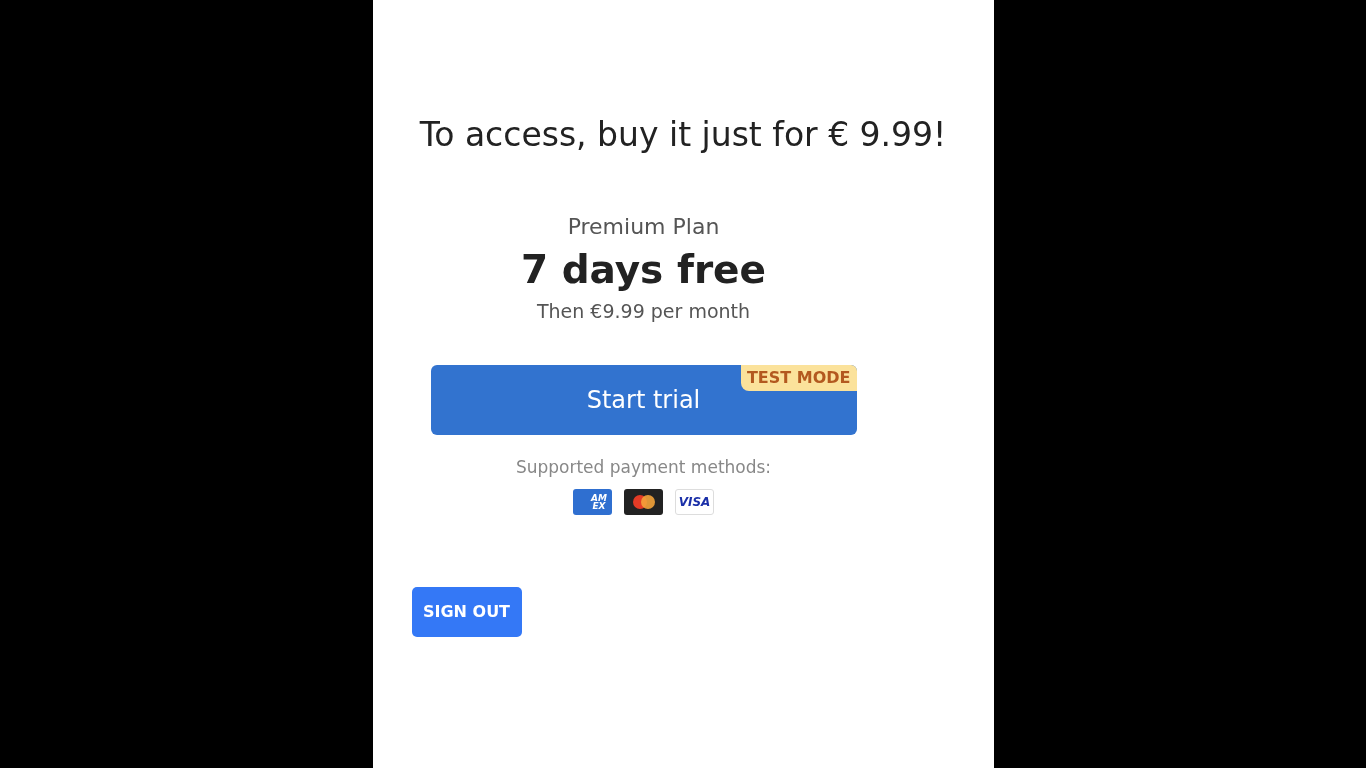 This screenshot has width=1366, height=768. What do you see at coordinates (798, 378) in the screenshot?
I see `test-mode-badge: TEST MODE` at bounding box center [798, 378].